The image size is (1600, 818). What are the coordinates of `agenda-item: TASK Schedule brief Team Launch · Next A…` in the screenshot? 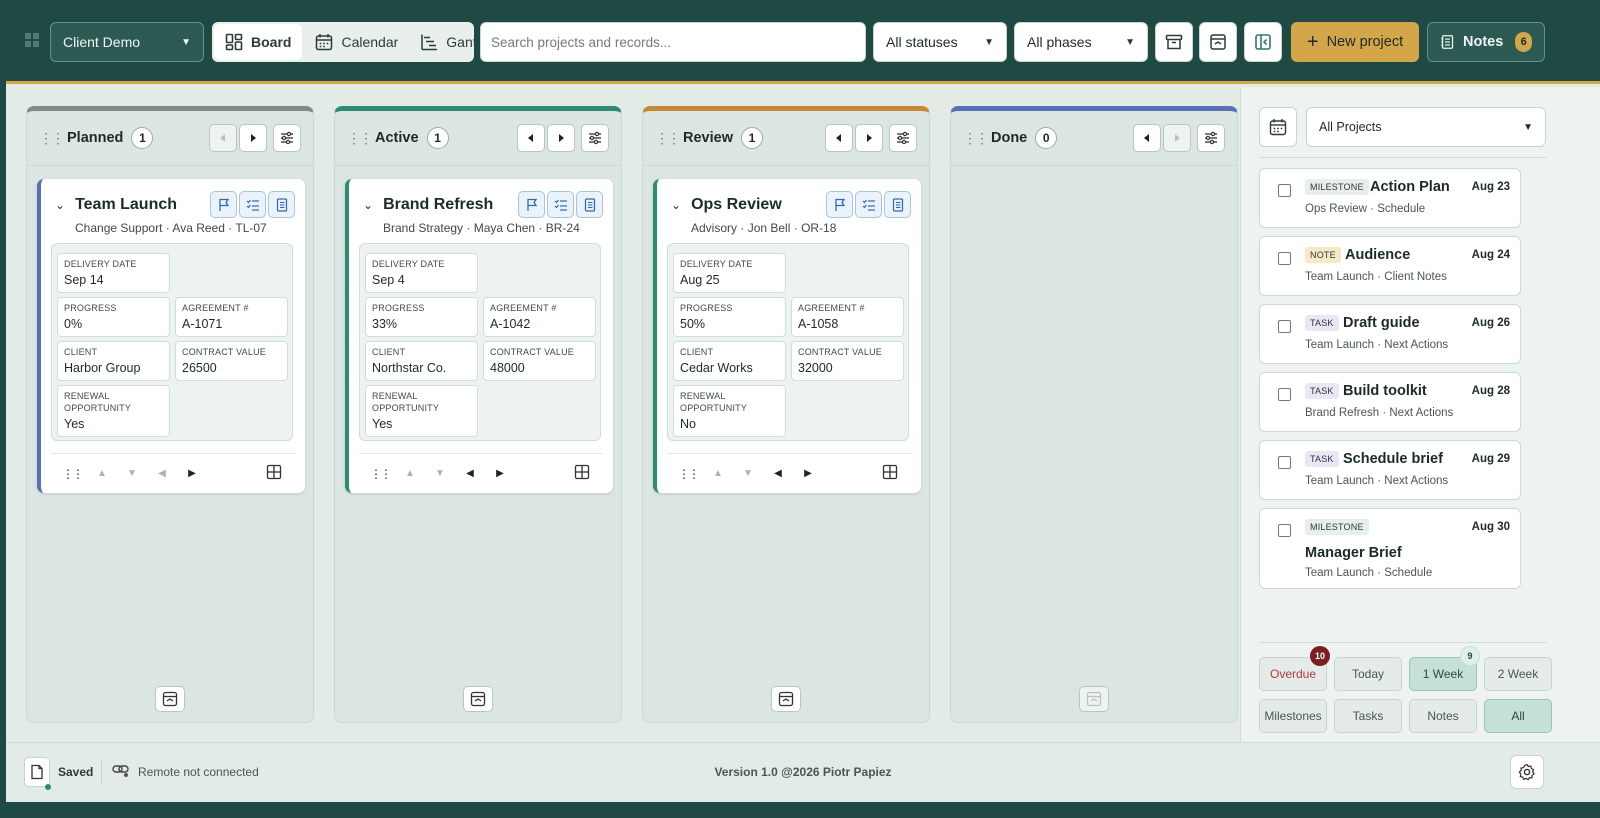 It's located at (1390, 470).